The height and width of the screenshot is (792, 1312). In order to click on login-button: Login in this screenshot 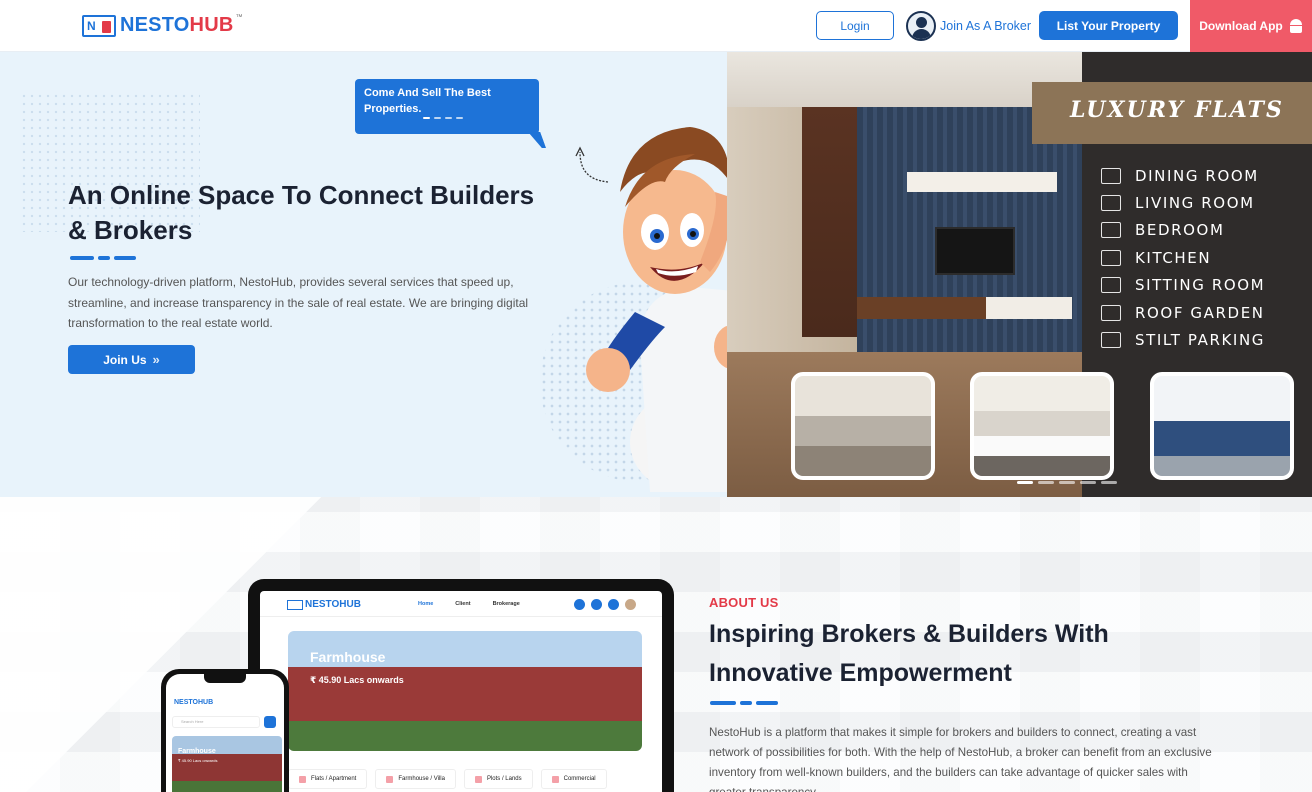, I will do `click(855, 25)`.